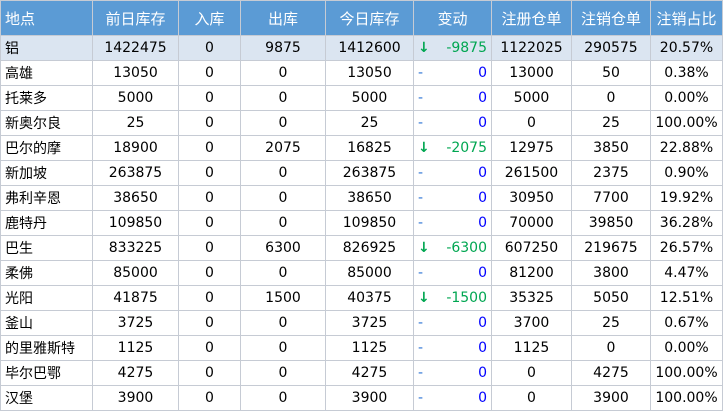 The image size is (726, 416). Describe the element at coordinates (369, 348) in the screenshot. I see `cell-today-stock: 1125` at that location.